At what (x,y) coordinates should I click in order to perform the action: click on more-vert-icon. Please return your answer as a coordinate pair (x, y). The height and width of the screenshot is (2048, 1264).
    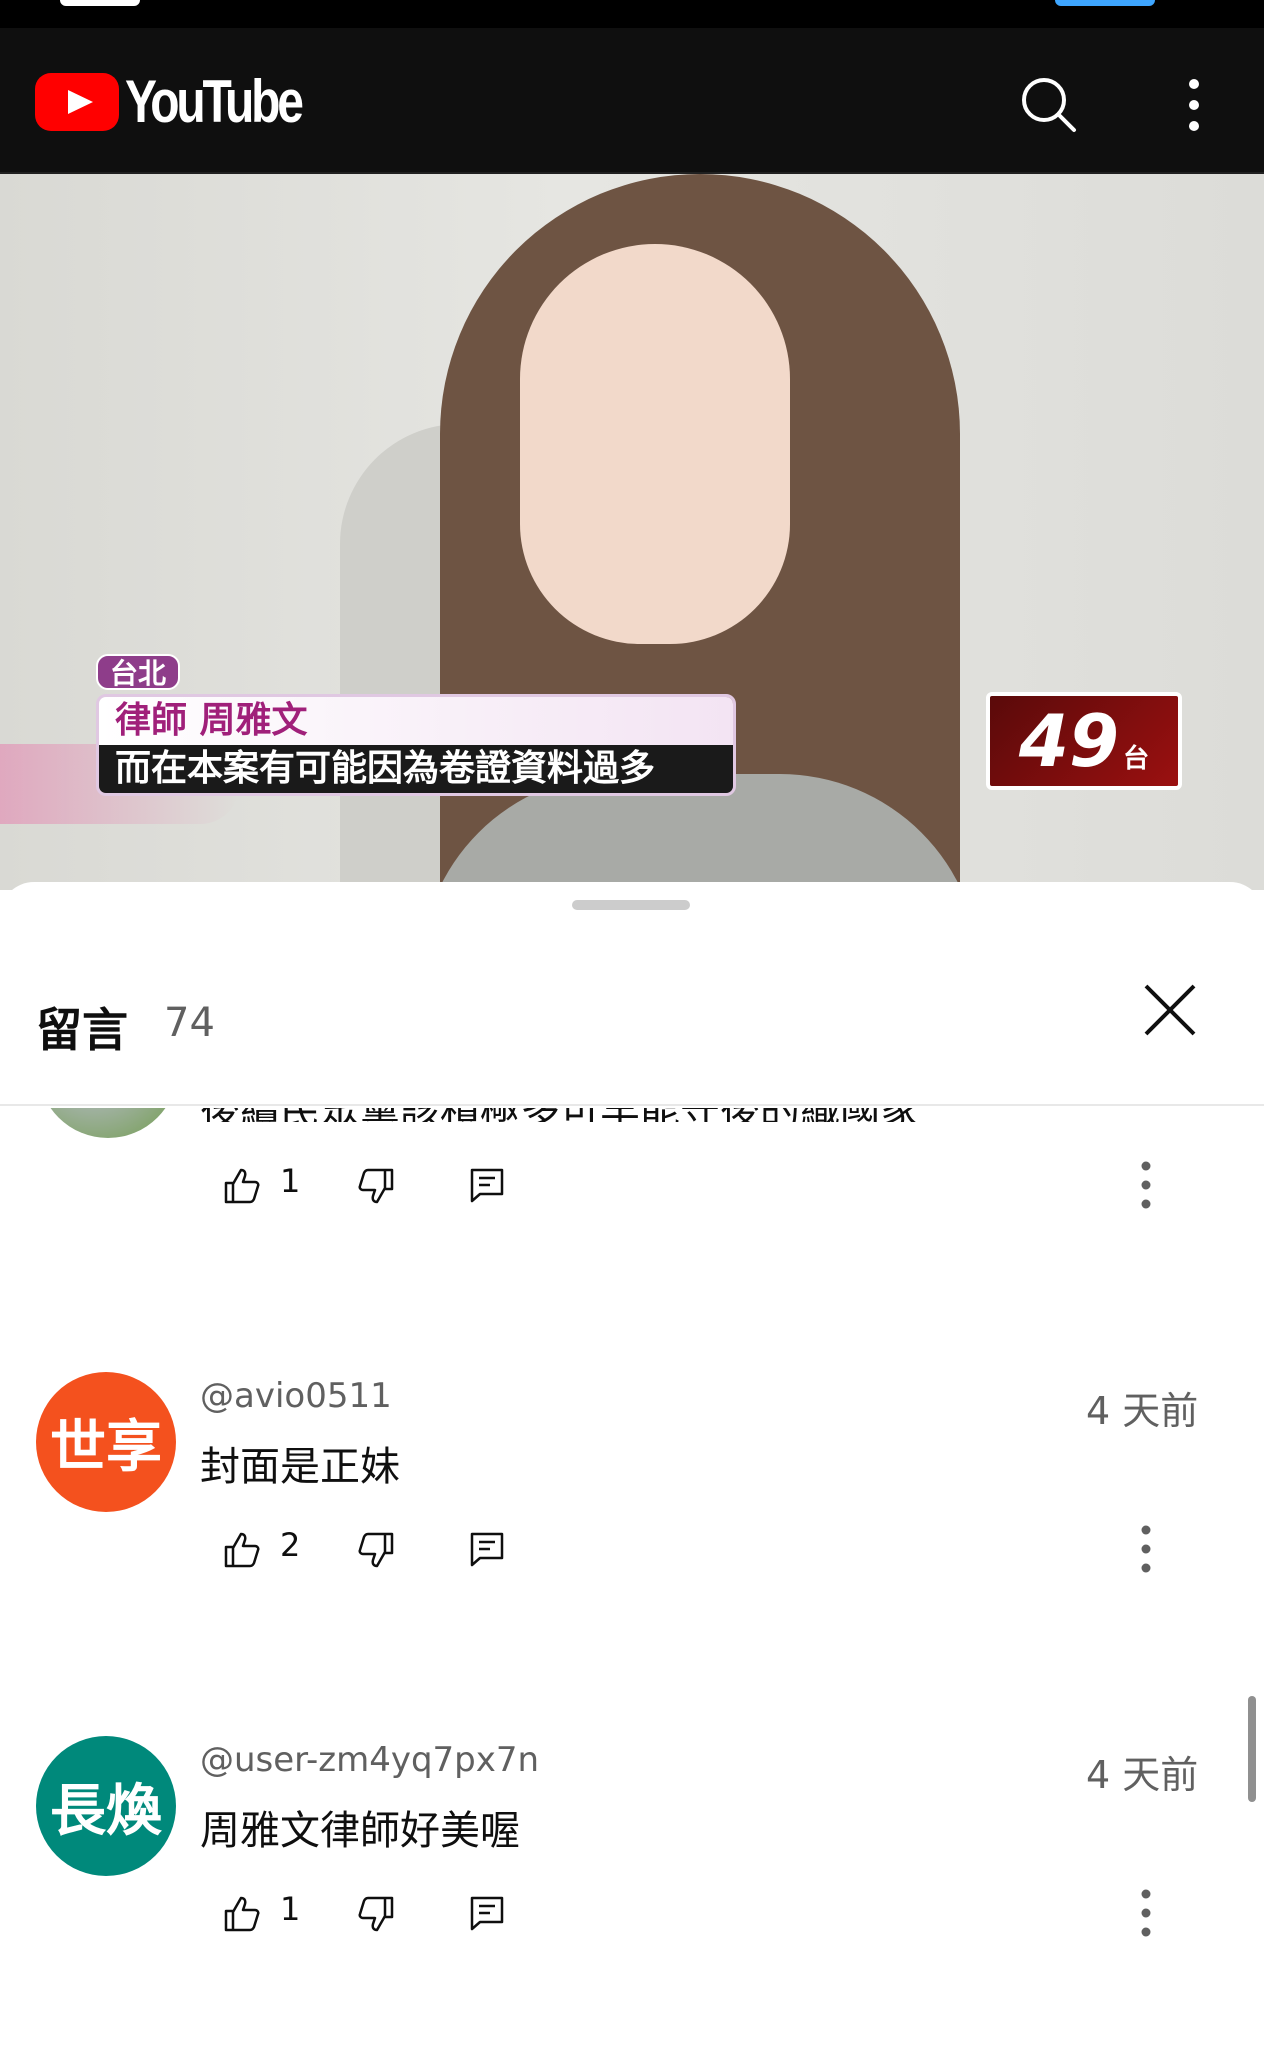
    Looking at the image, I should click on (1194, 105).